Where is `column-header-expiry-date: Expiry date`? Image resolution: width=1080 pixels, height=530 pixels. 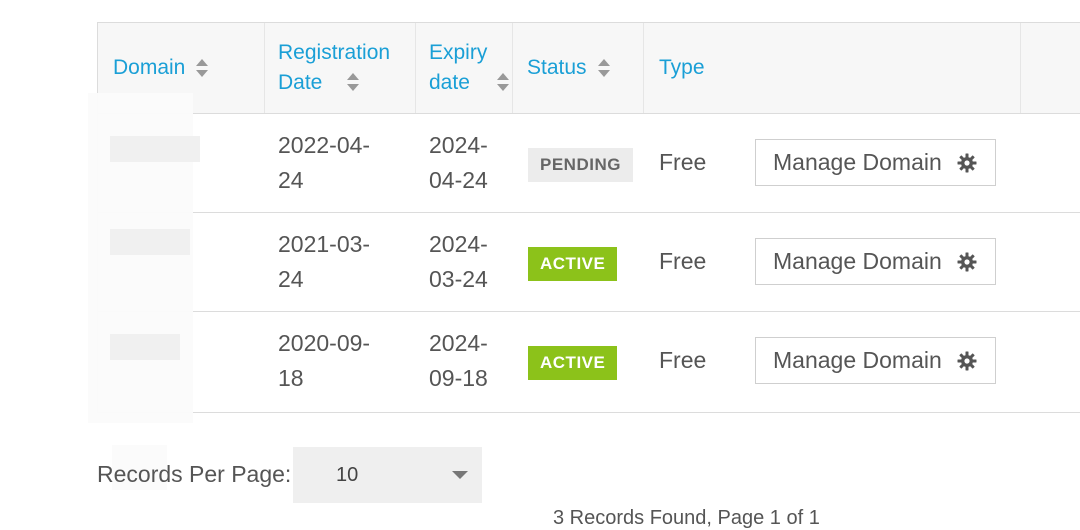 column-header-expiry-date: Expiry date is located at coordinates (469, 68).